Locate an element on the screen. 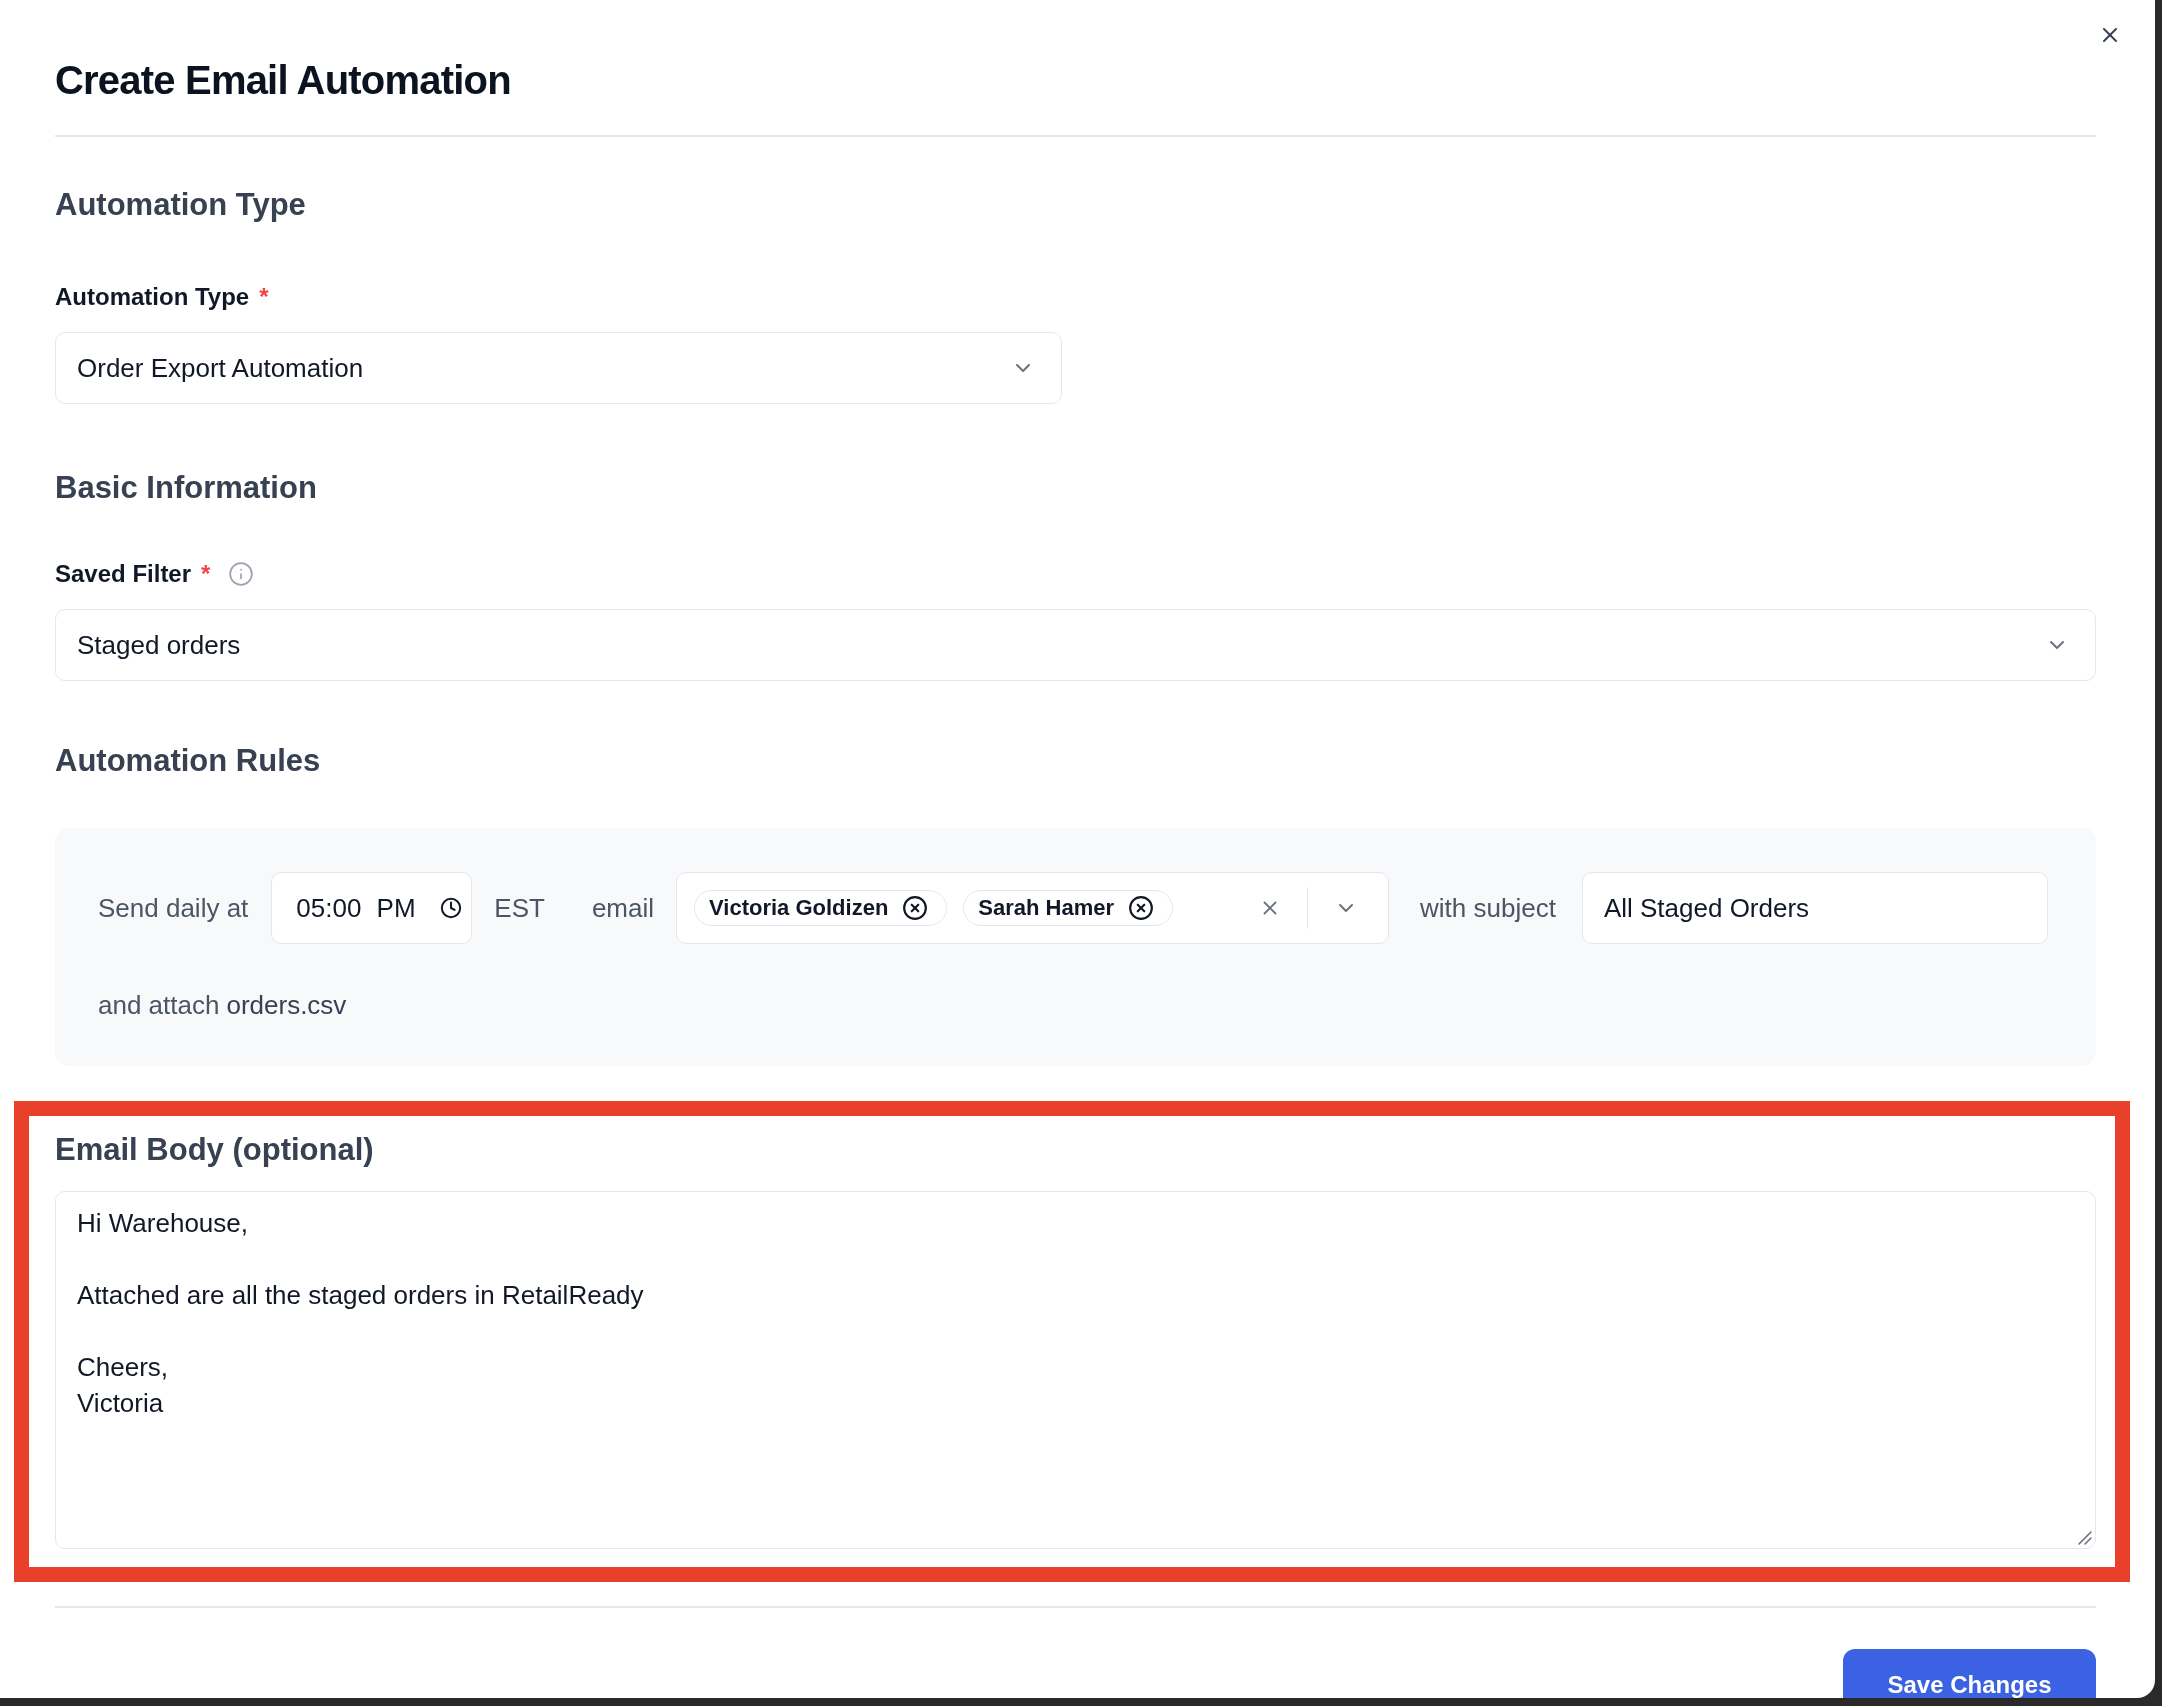  rule-text: Send daily at is located at coordinates (173, 908).